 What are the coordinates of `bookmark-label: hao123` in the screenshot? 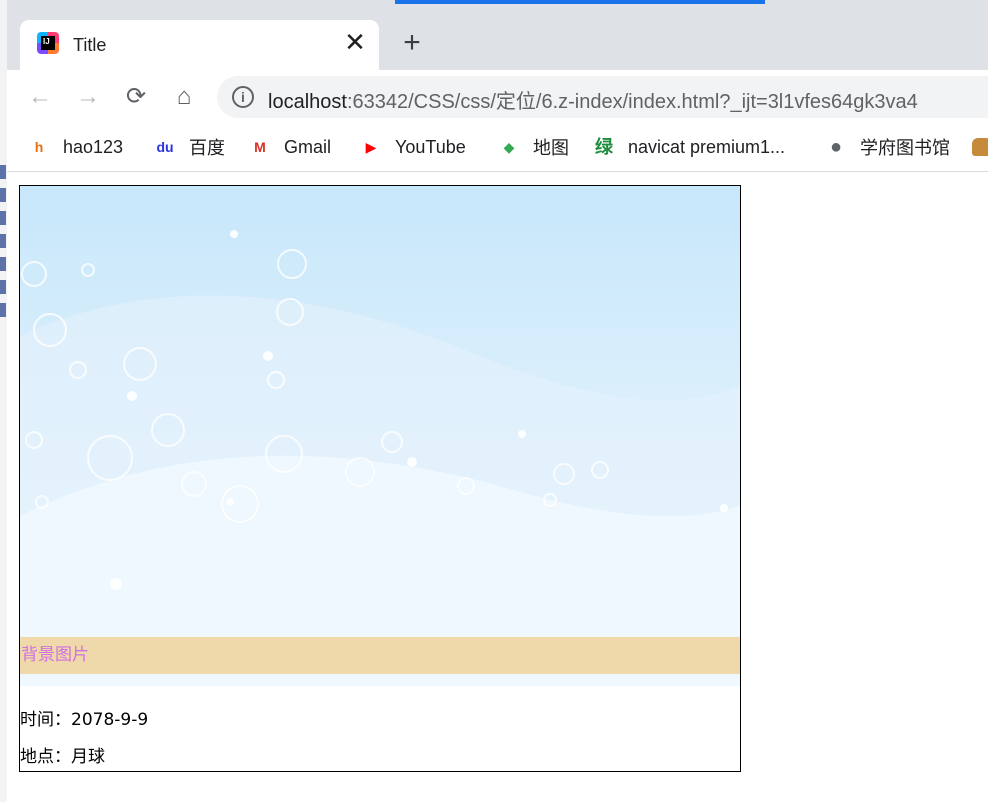 It's located at (93, 146).